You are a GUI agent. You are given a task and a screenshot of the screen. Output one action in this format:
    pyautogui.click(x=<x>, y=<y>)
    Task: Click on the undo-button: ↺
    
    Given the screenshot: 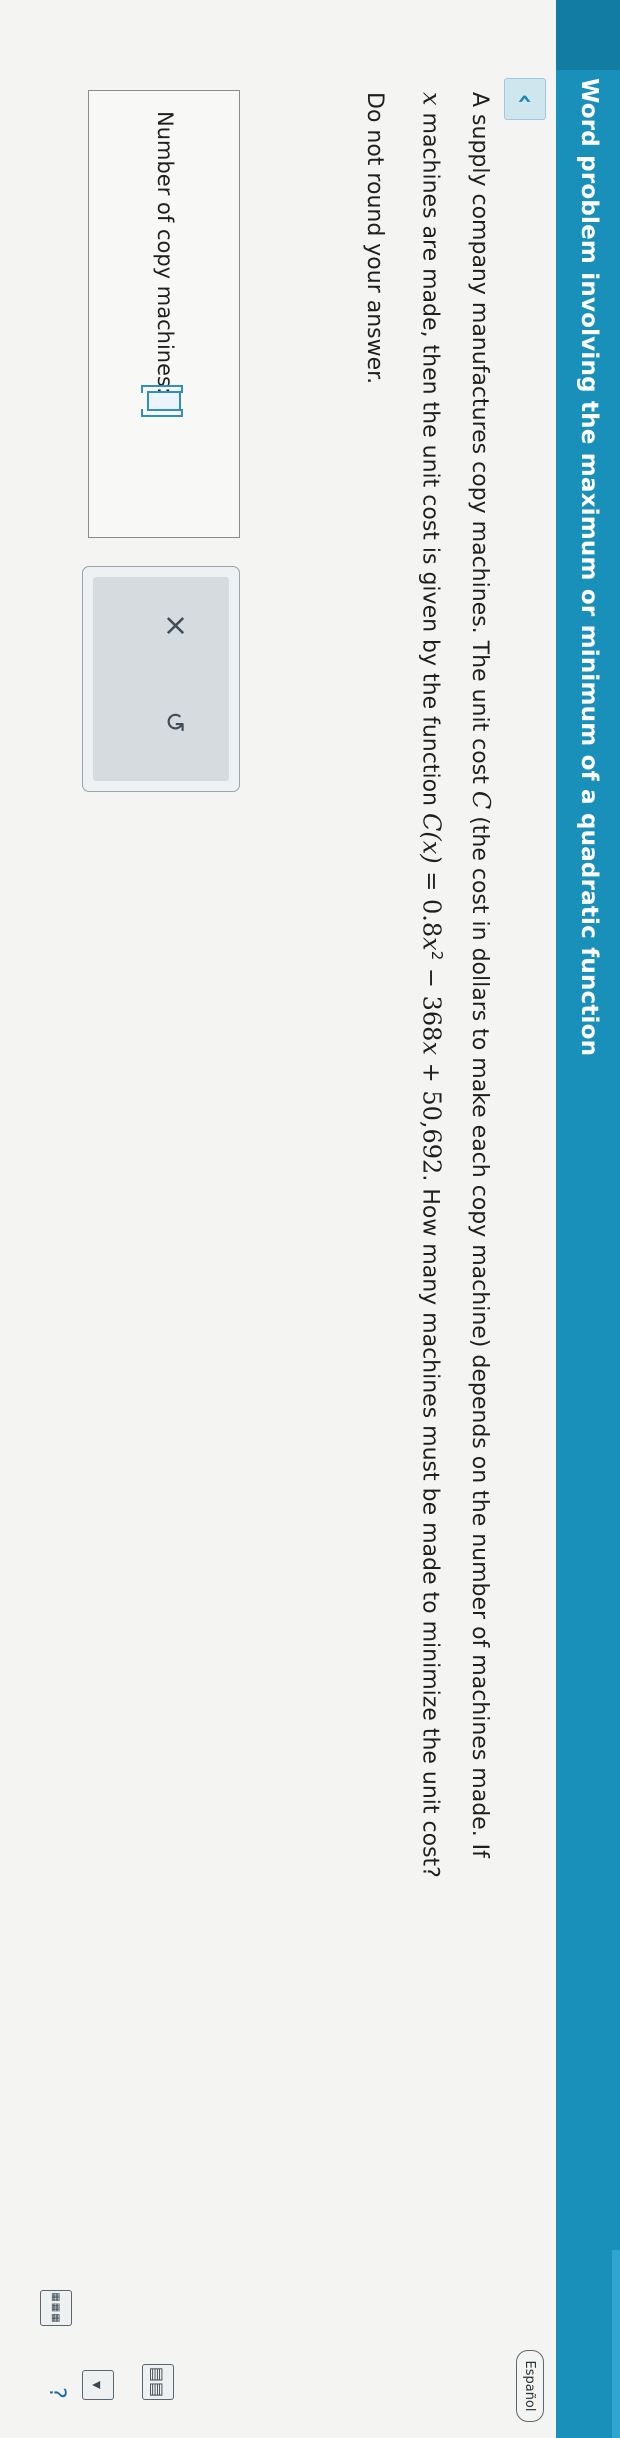 What is the action you would take?
    pyautogui.click(x=174, y=722)
    